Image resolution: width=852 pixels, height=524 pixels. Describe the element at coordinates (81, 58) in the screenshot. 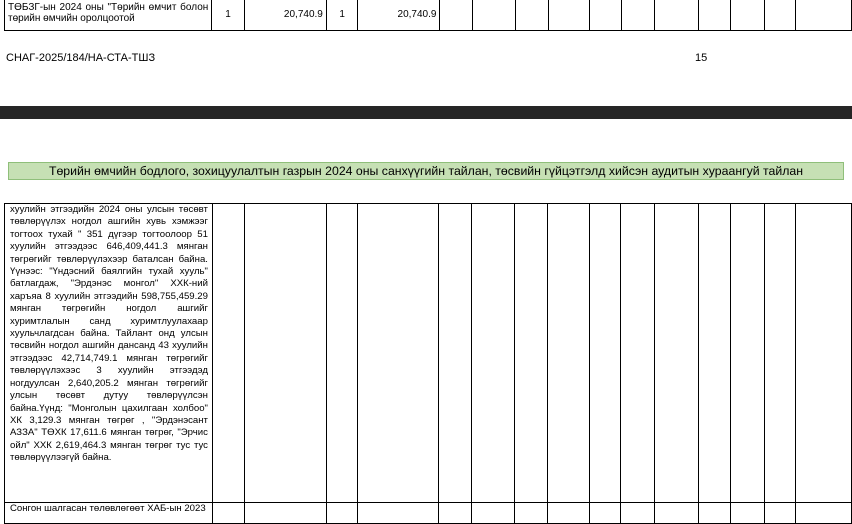

I see `document-code: СНАГ-2025/184/НА-СТА-ТШЗ` at that location.